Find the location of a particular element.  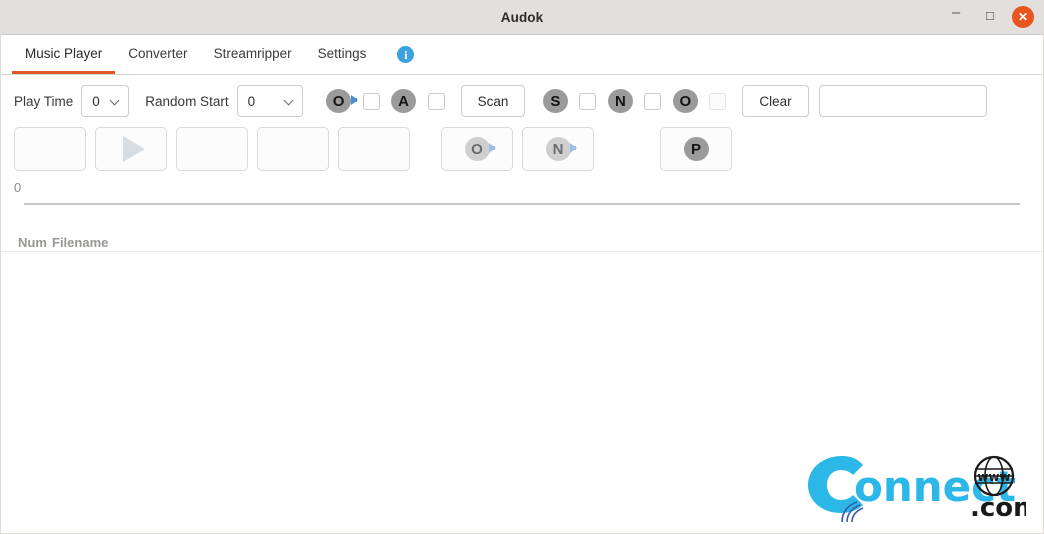

playlist-header: Num Filename is located at coordinates (522, 228).